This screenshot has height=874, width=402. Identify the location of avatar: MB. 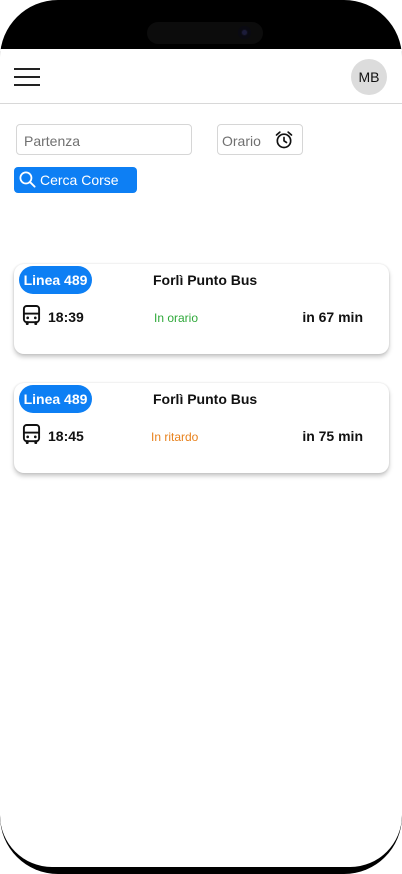
(369, 77).